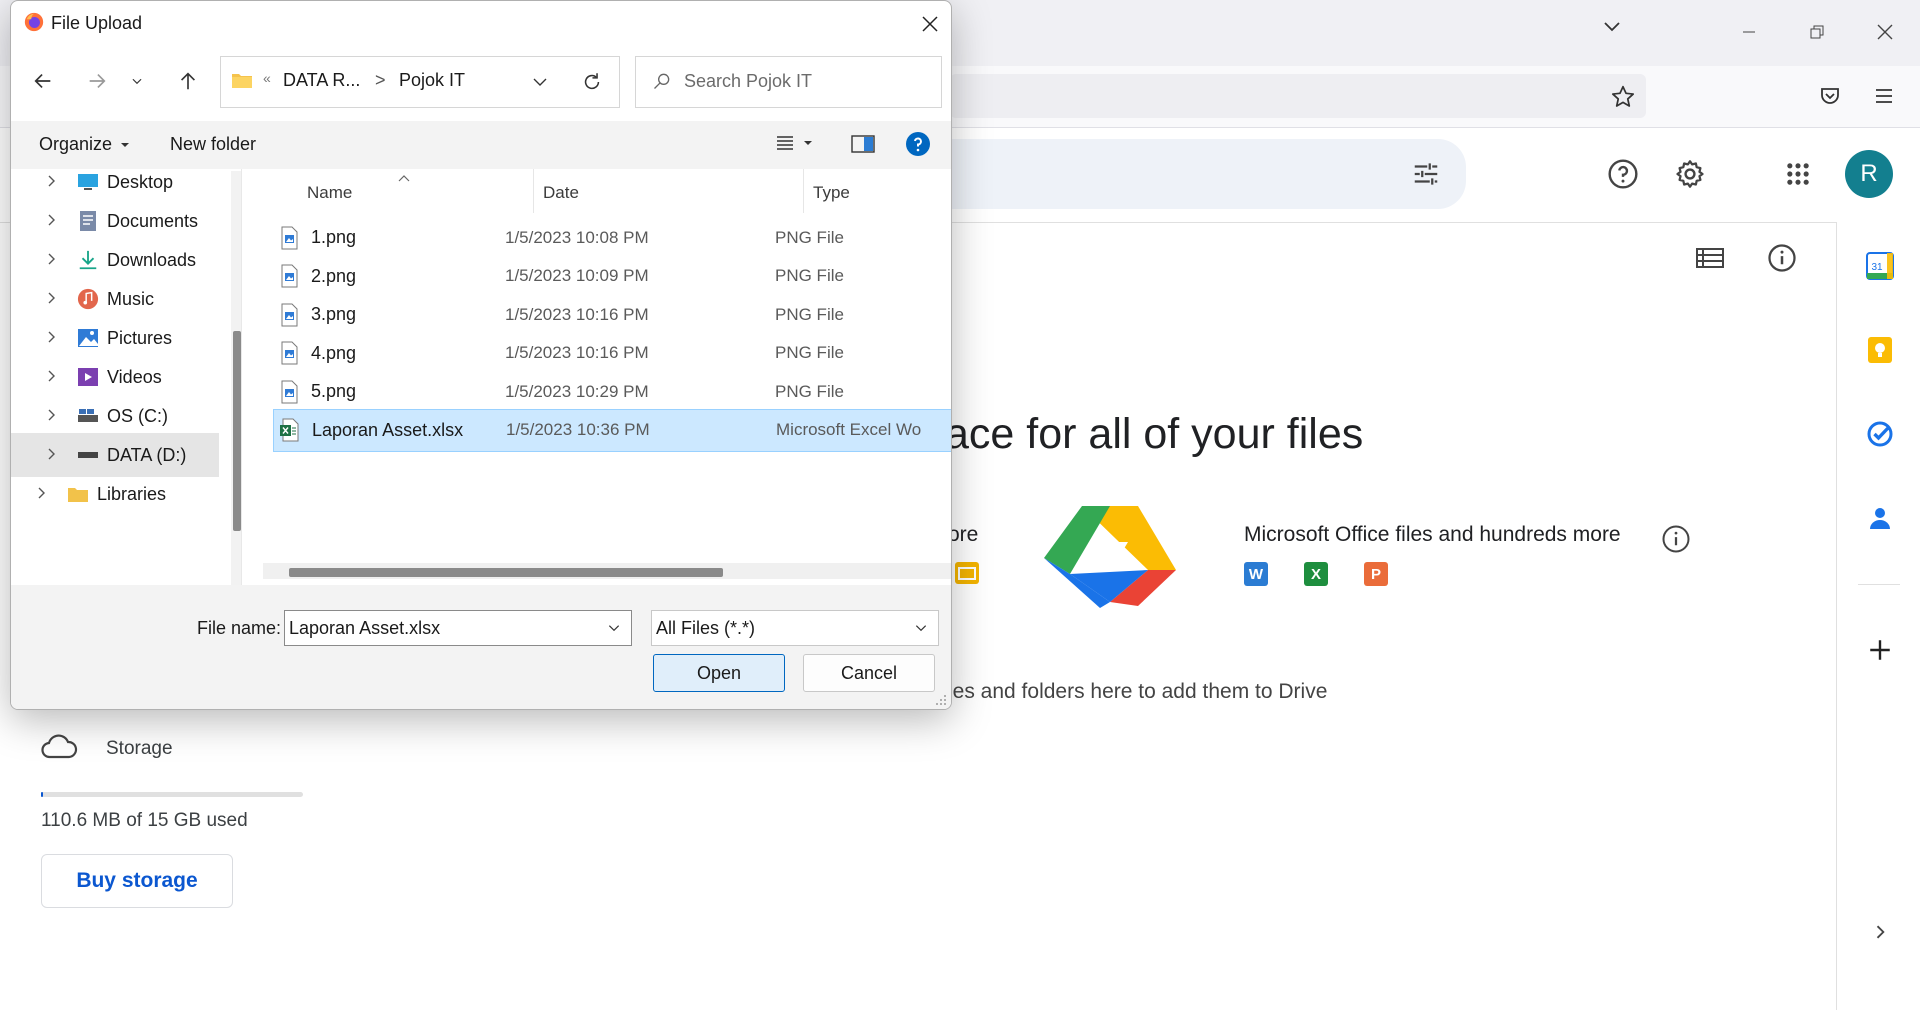 The height and width of the screenshot is (1010, 1920). Describe the element at coordinates (137, 81) in the screenshot. I see `recent-locations-button` at that location.